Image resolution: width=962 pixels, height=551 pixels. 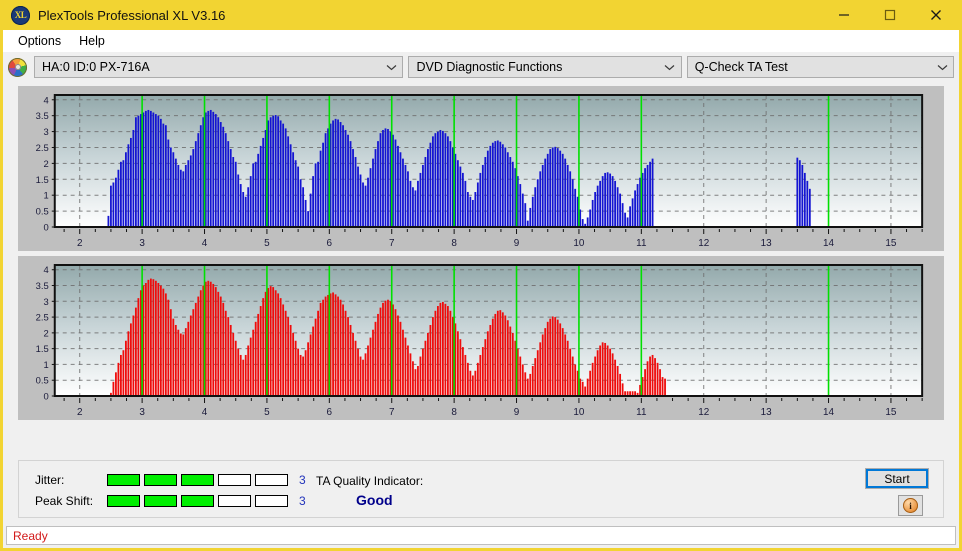 I want to click on menu-item-options: Options, so click(x=39, y=41).